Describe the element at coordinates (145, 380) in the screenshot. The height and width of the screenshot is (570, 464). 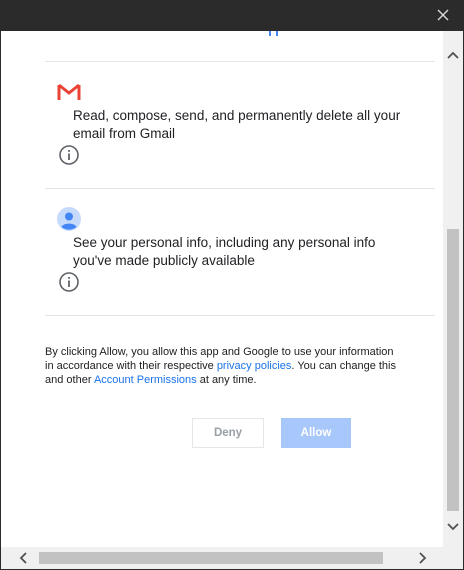
I see `account-permissions-link: Account Permissions` at that location.